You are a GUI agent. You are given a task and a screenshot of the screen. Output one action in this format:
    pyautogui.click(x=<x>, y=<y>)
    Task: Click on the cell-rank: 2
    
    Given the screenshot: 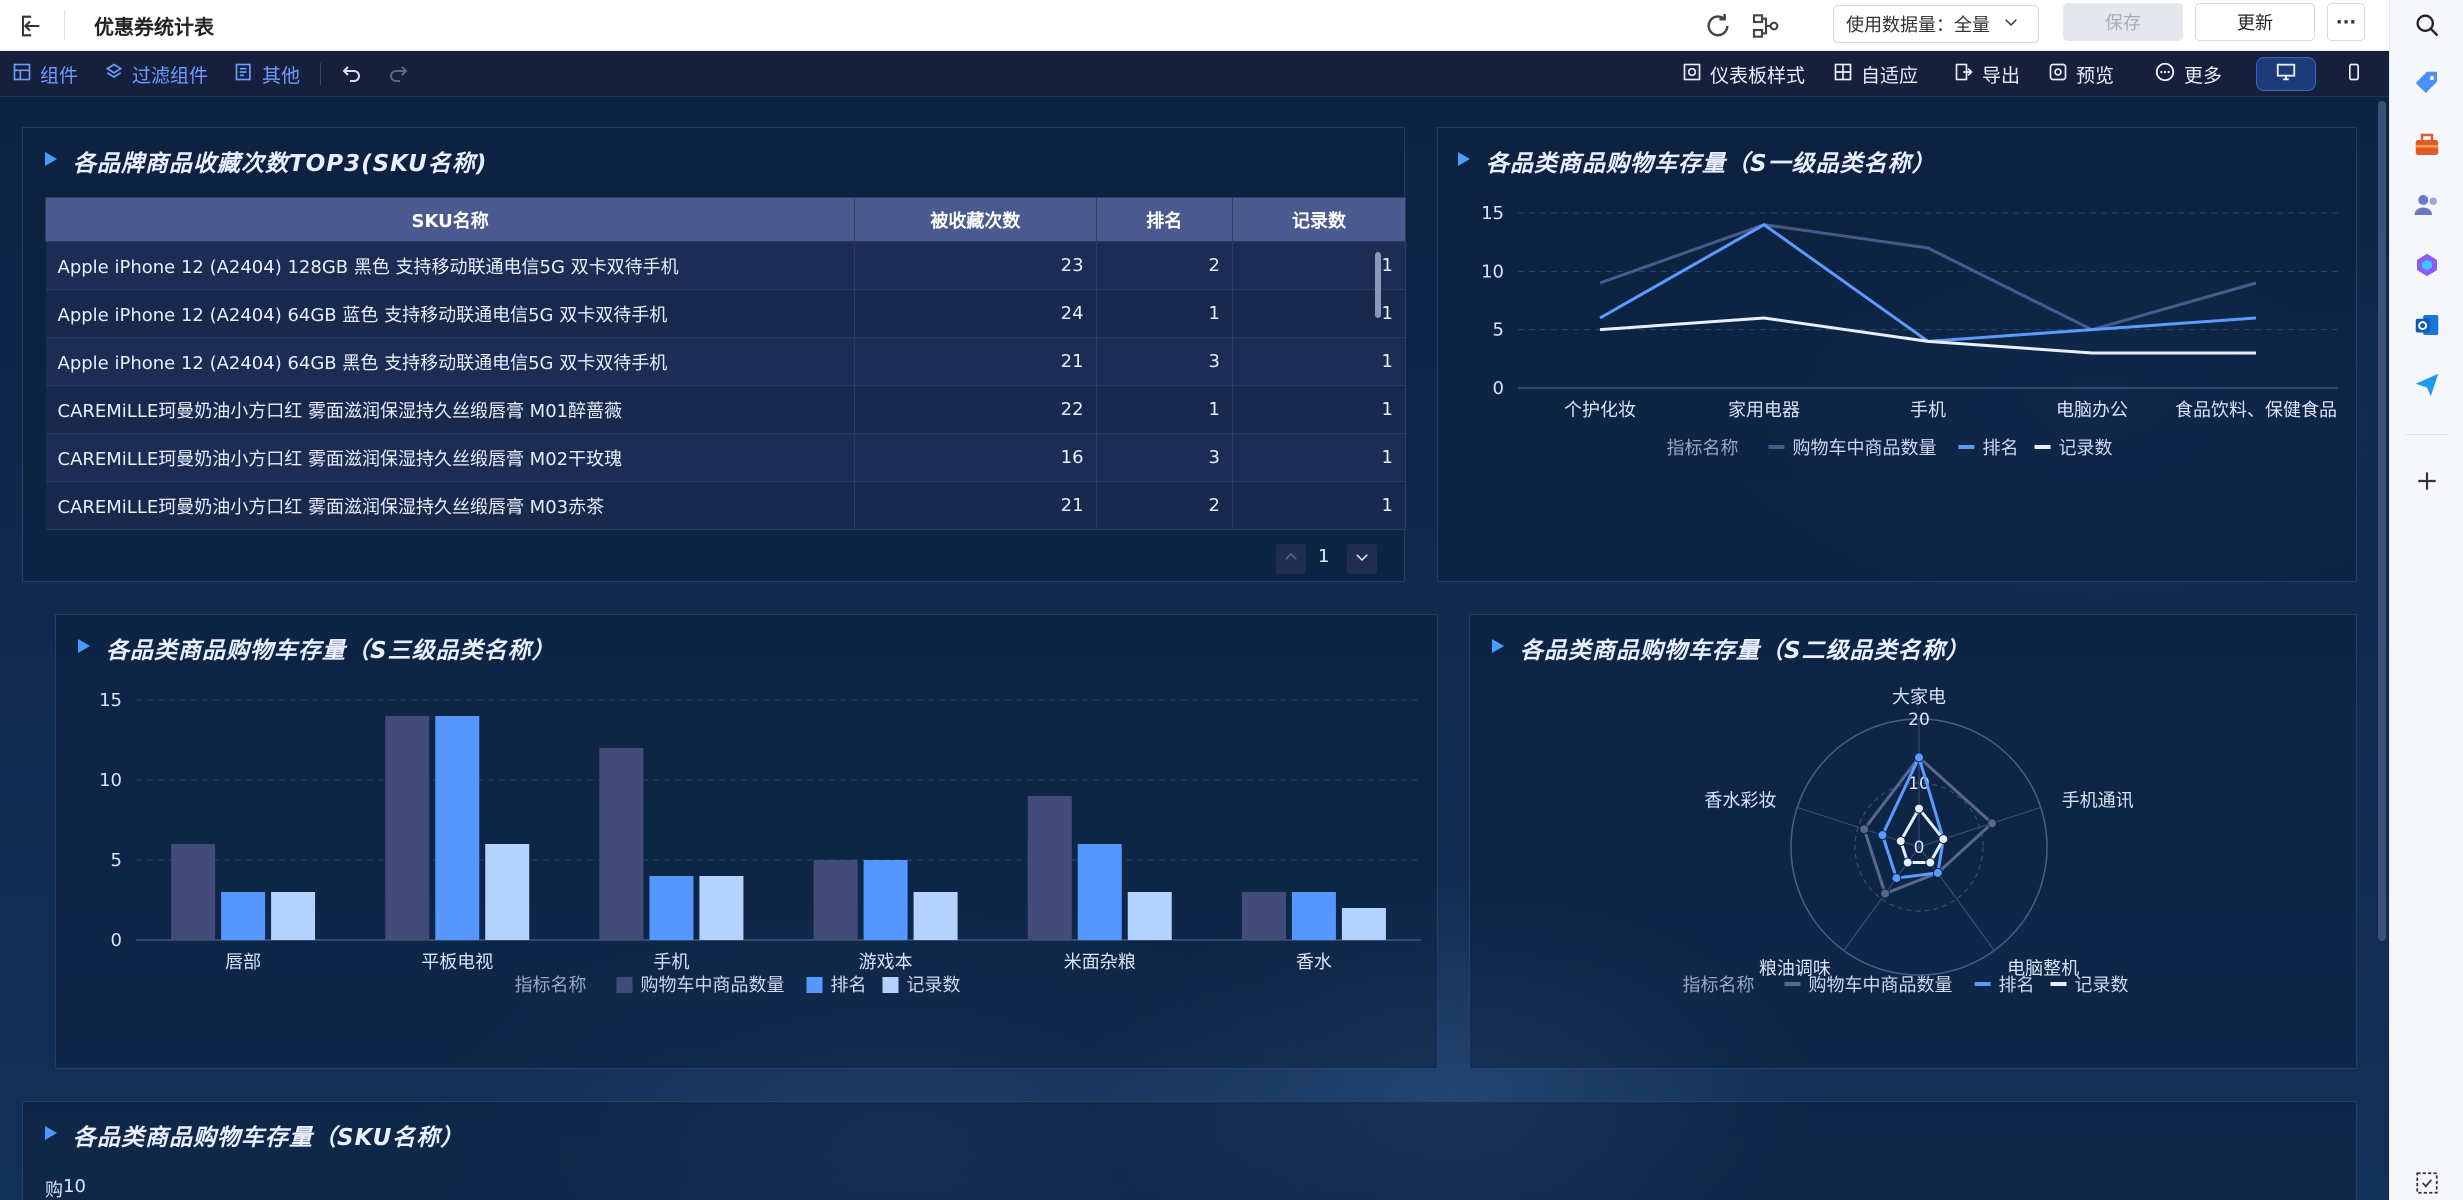 What is the action you would take?
    pyautogui.click(x=1164, y=265)
    